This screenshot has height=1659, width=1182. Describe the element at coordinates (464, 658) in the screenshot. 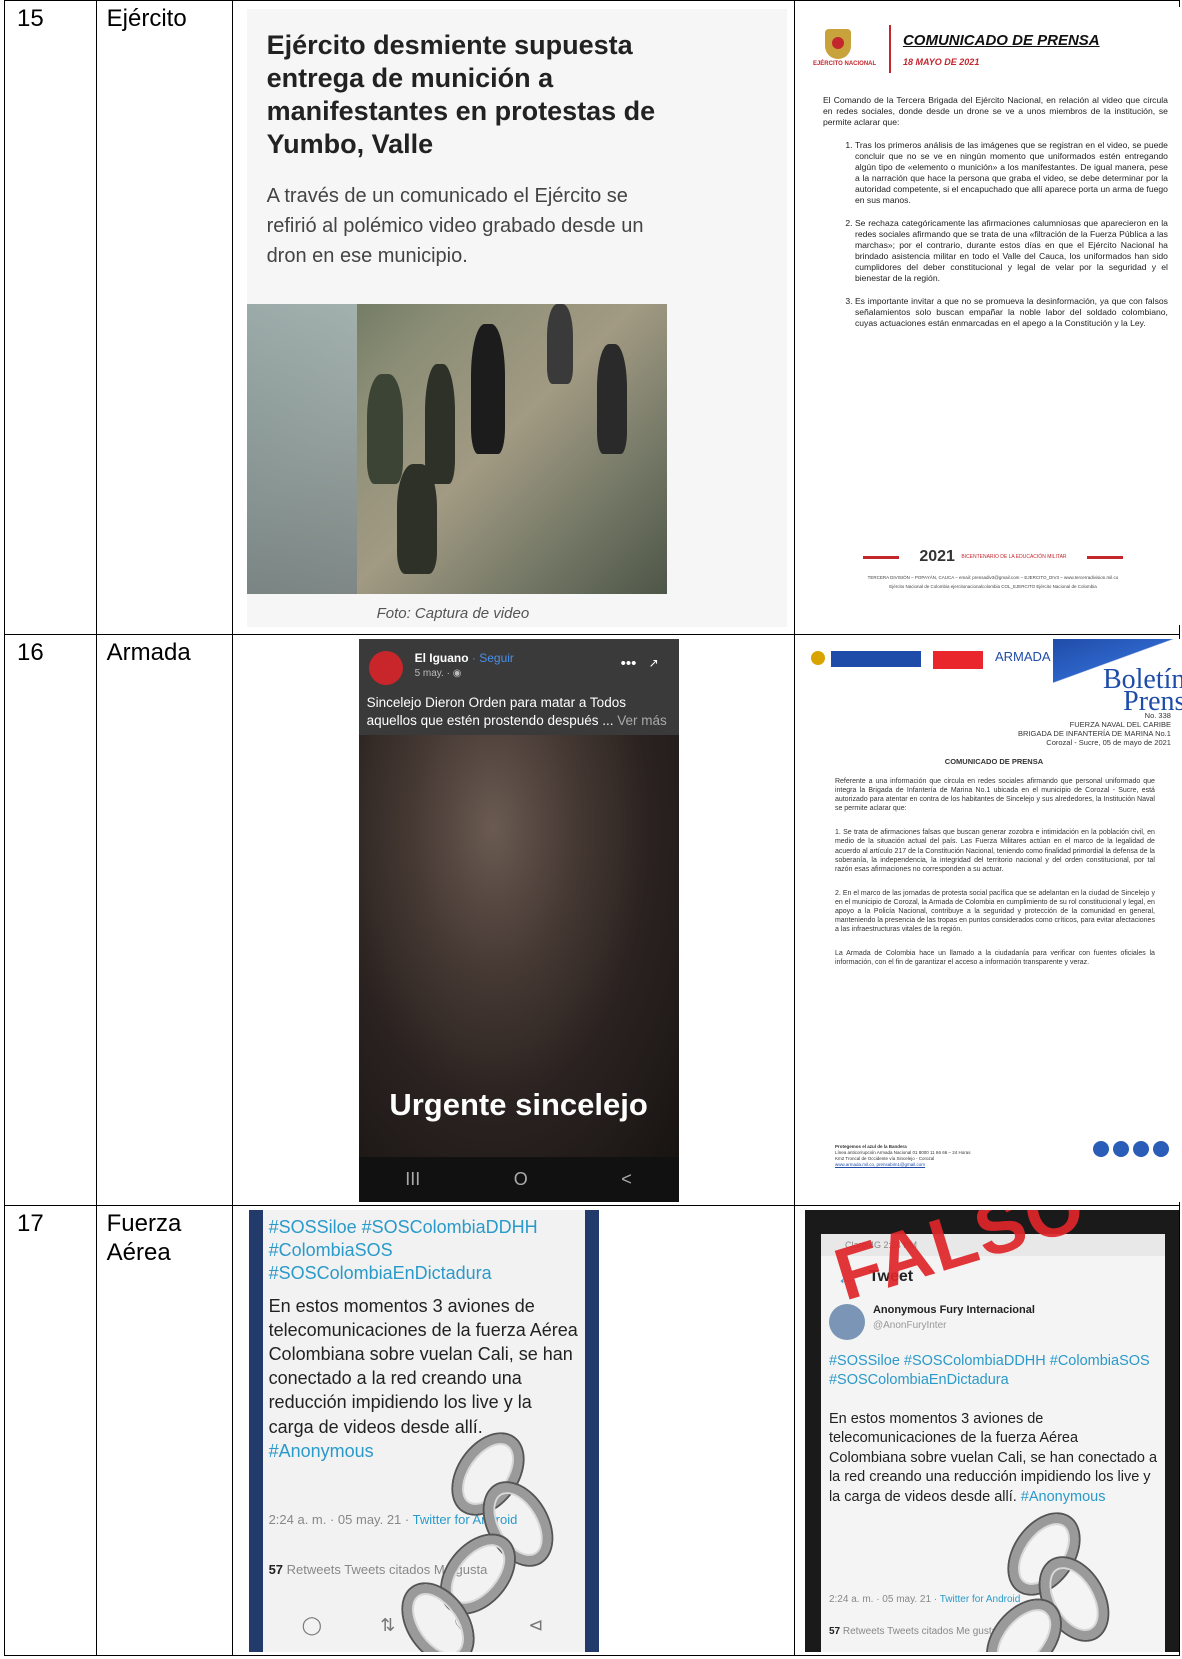

I see `post-author: El Iguano · Seguir` at that location.